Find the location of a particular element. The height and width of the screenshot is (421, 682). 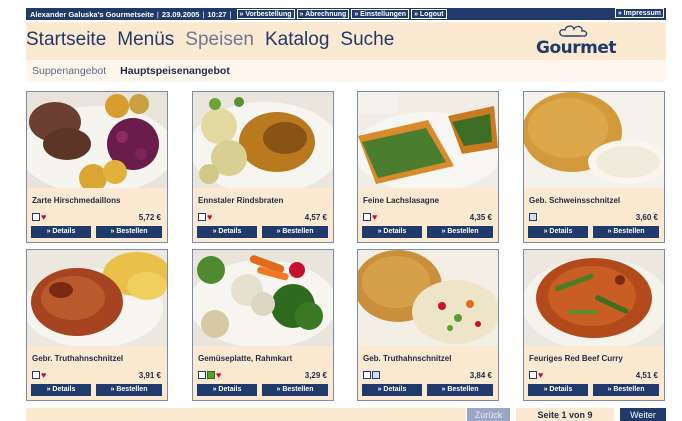

main-nav: Startseite Menüs Speisen Katalog Suche is located at coordinates (210, 40).